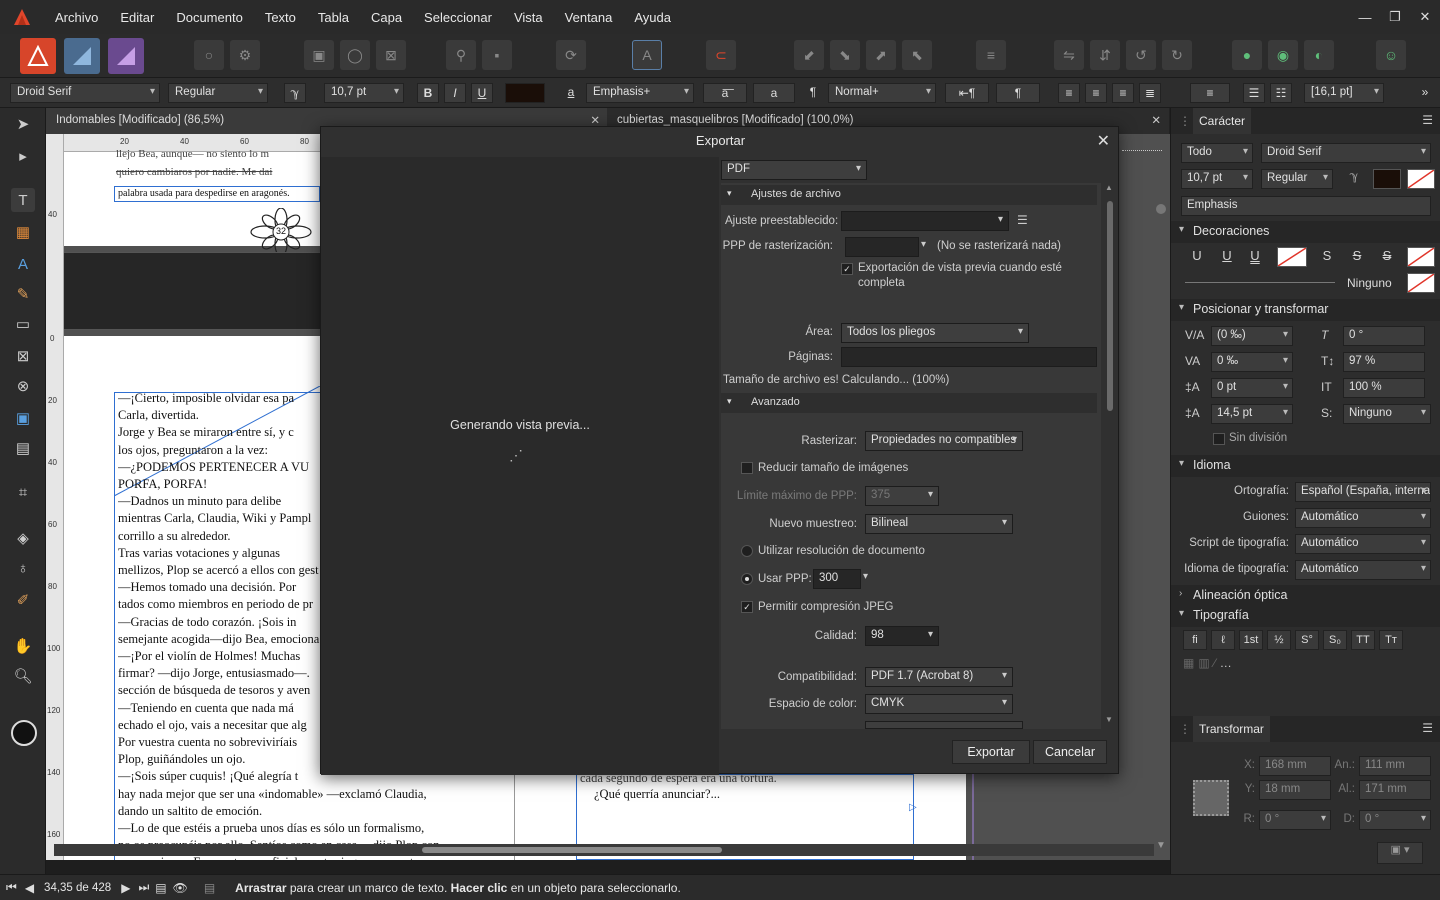 The height and width of the screenshot is (900, 1440). Describe the element at coordinates (24, 733) in the screenshot. I see `color-wheel-icon` at that location.